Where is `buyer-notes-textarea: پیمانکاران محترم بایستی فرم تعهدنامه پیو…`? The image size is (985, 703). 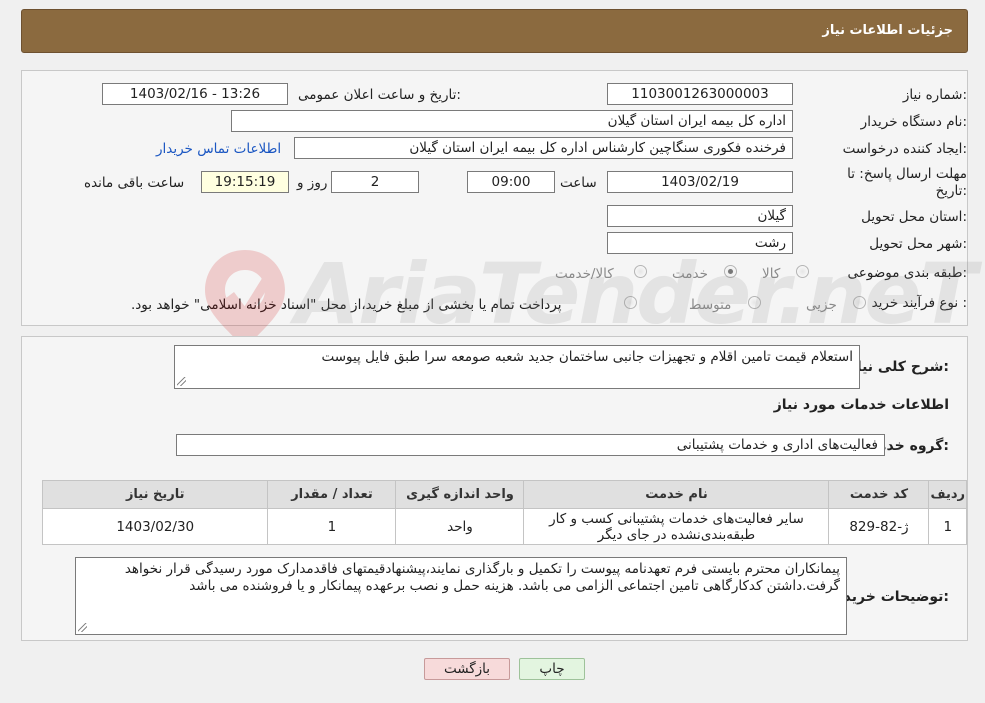
buyer-notes-textarea: پیمانکاران محترم بایستی فرم تعهدنامه پیو… is located at coordinates (461, 596).